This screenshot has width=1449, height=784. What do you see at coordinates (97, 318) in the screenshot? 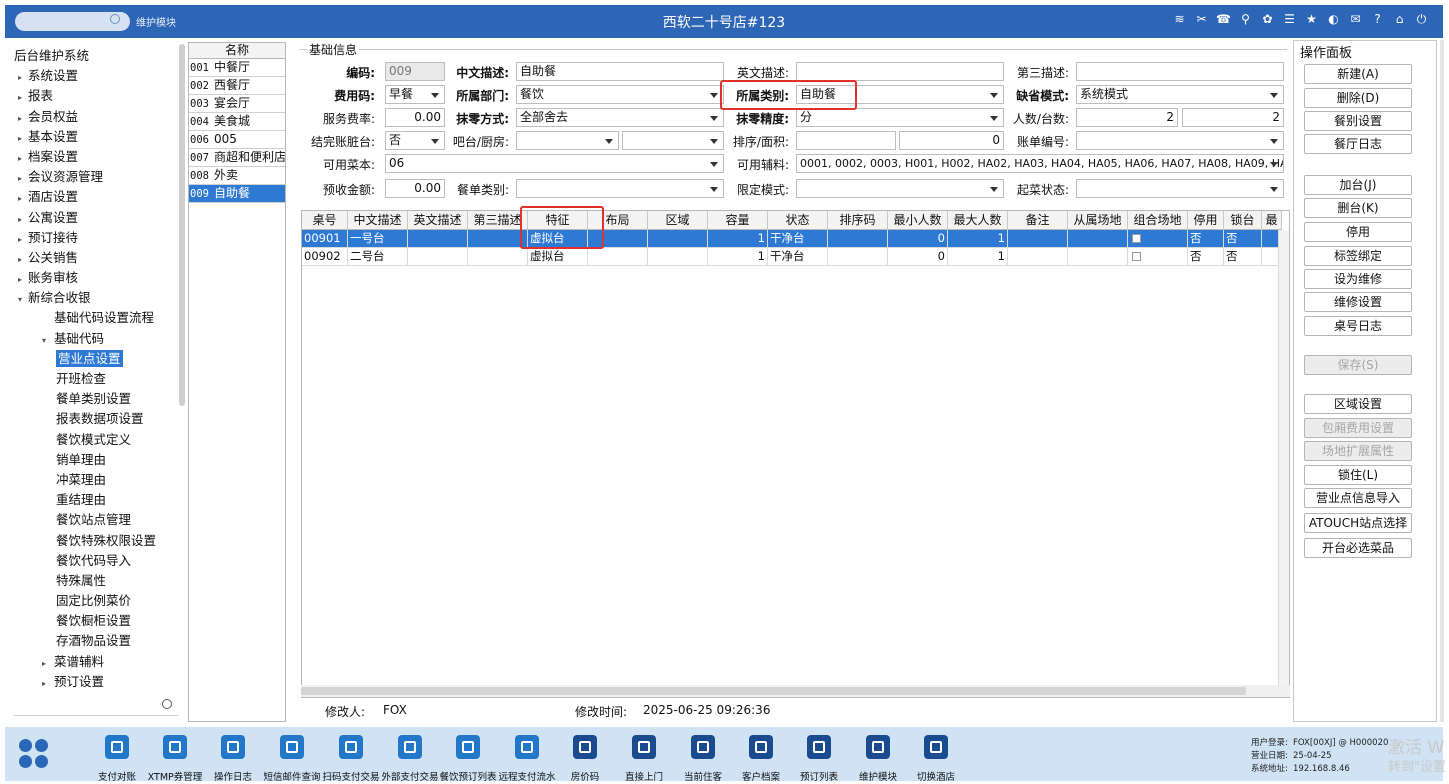
I see `tree-item: 基础代码设置流程` at bounding box center [97, 318].